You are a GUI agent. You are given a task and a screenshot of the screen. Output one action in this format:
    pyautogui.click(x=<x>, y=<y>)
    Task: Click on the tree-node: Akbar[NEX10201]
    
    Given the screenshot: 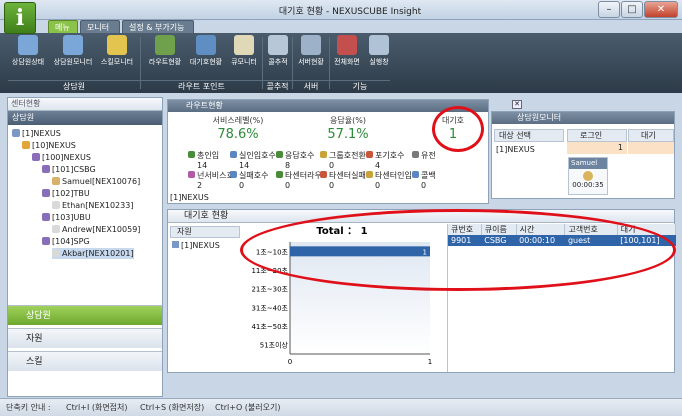 What is the action you would take?
    pyautogui.click(x=93, y=253)
    